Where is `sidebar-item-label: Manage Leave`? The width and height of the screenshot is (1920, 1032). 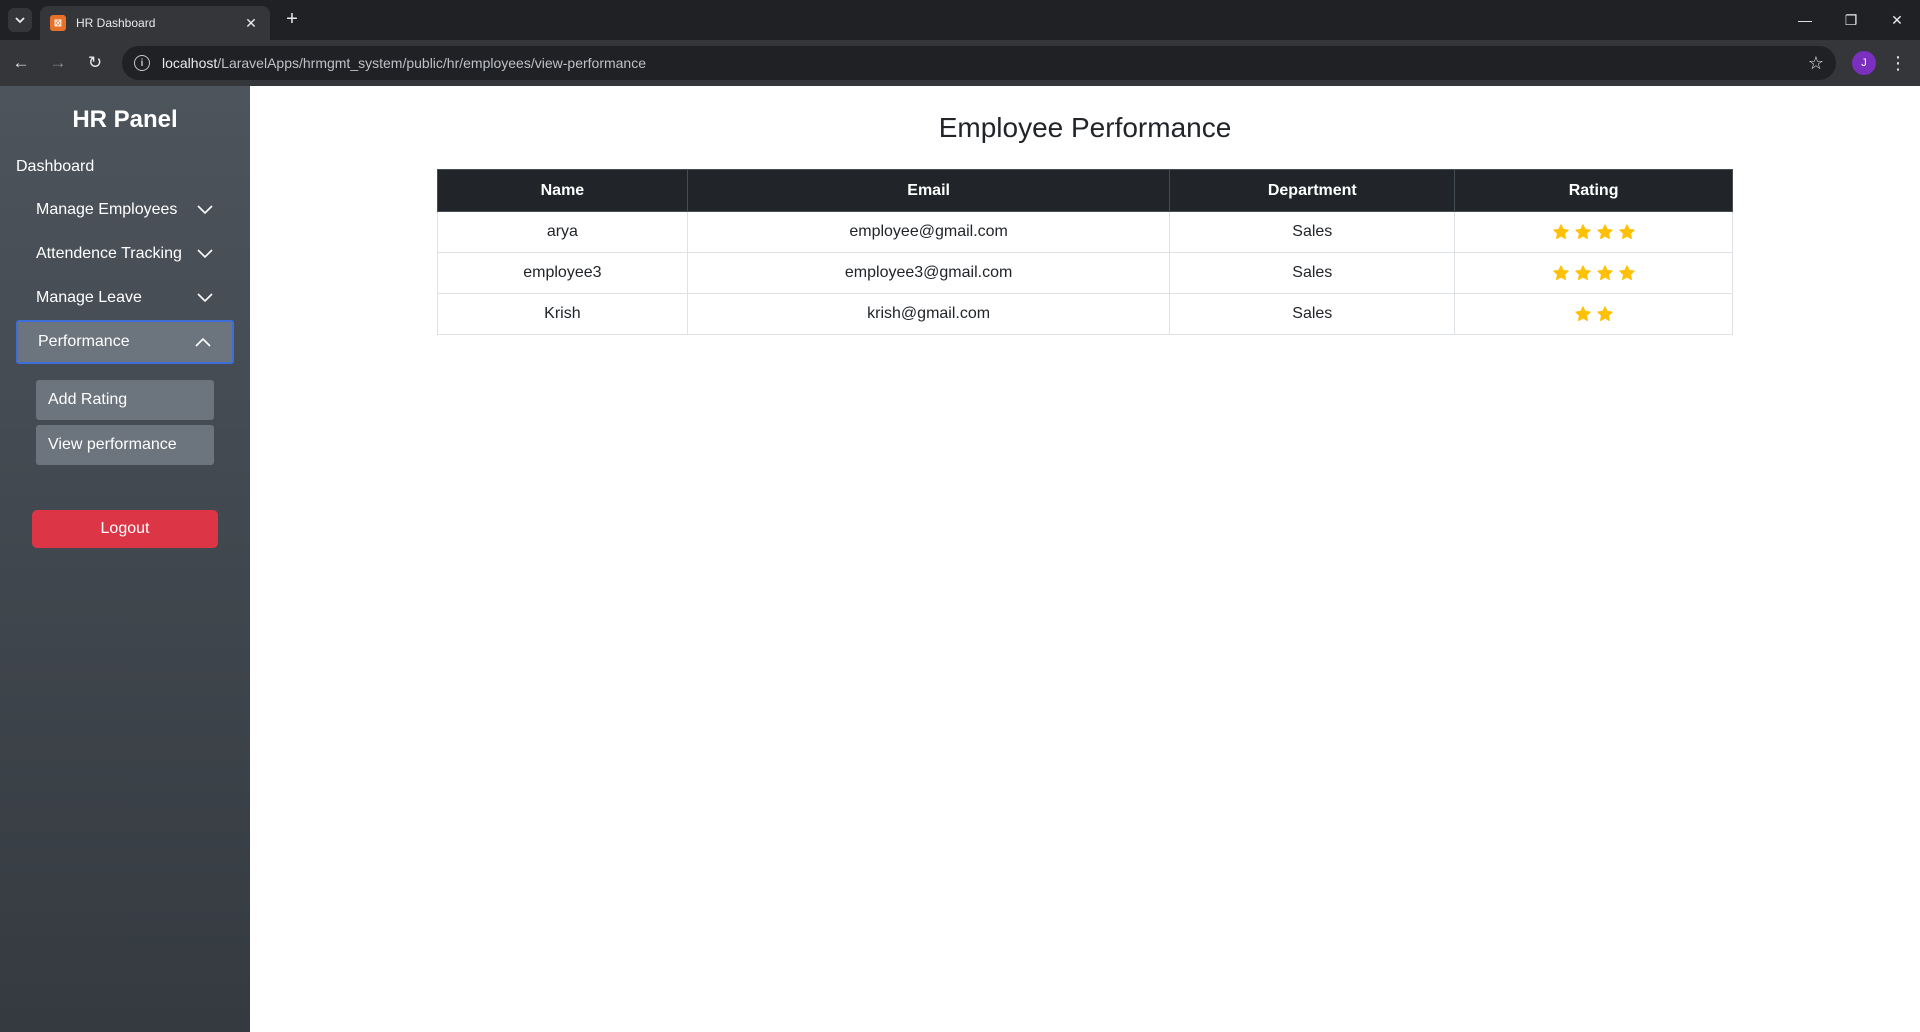 sidebar-item-label: Manage Leave is located at coordinates (89, 297).